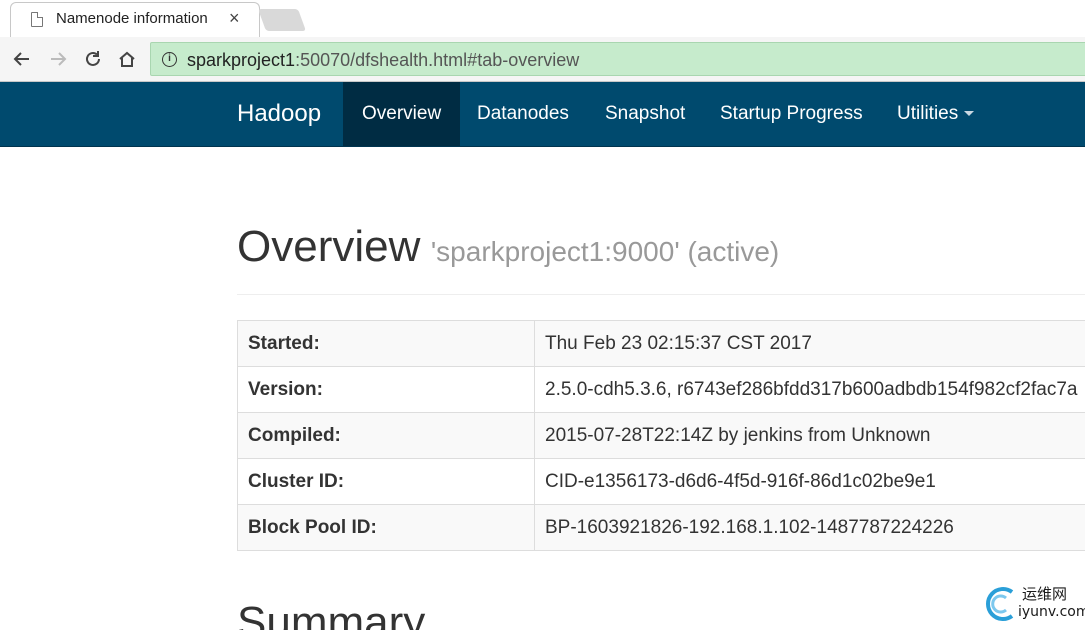 The width and height of the screenshot is (1085, 630). What do you see at coordinates (22, 59) in the screenshot?
I see `back-icon` at bounding box center [22, 59].